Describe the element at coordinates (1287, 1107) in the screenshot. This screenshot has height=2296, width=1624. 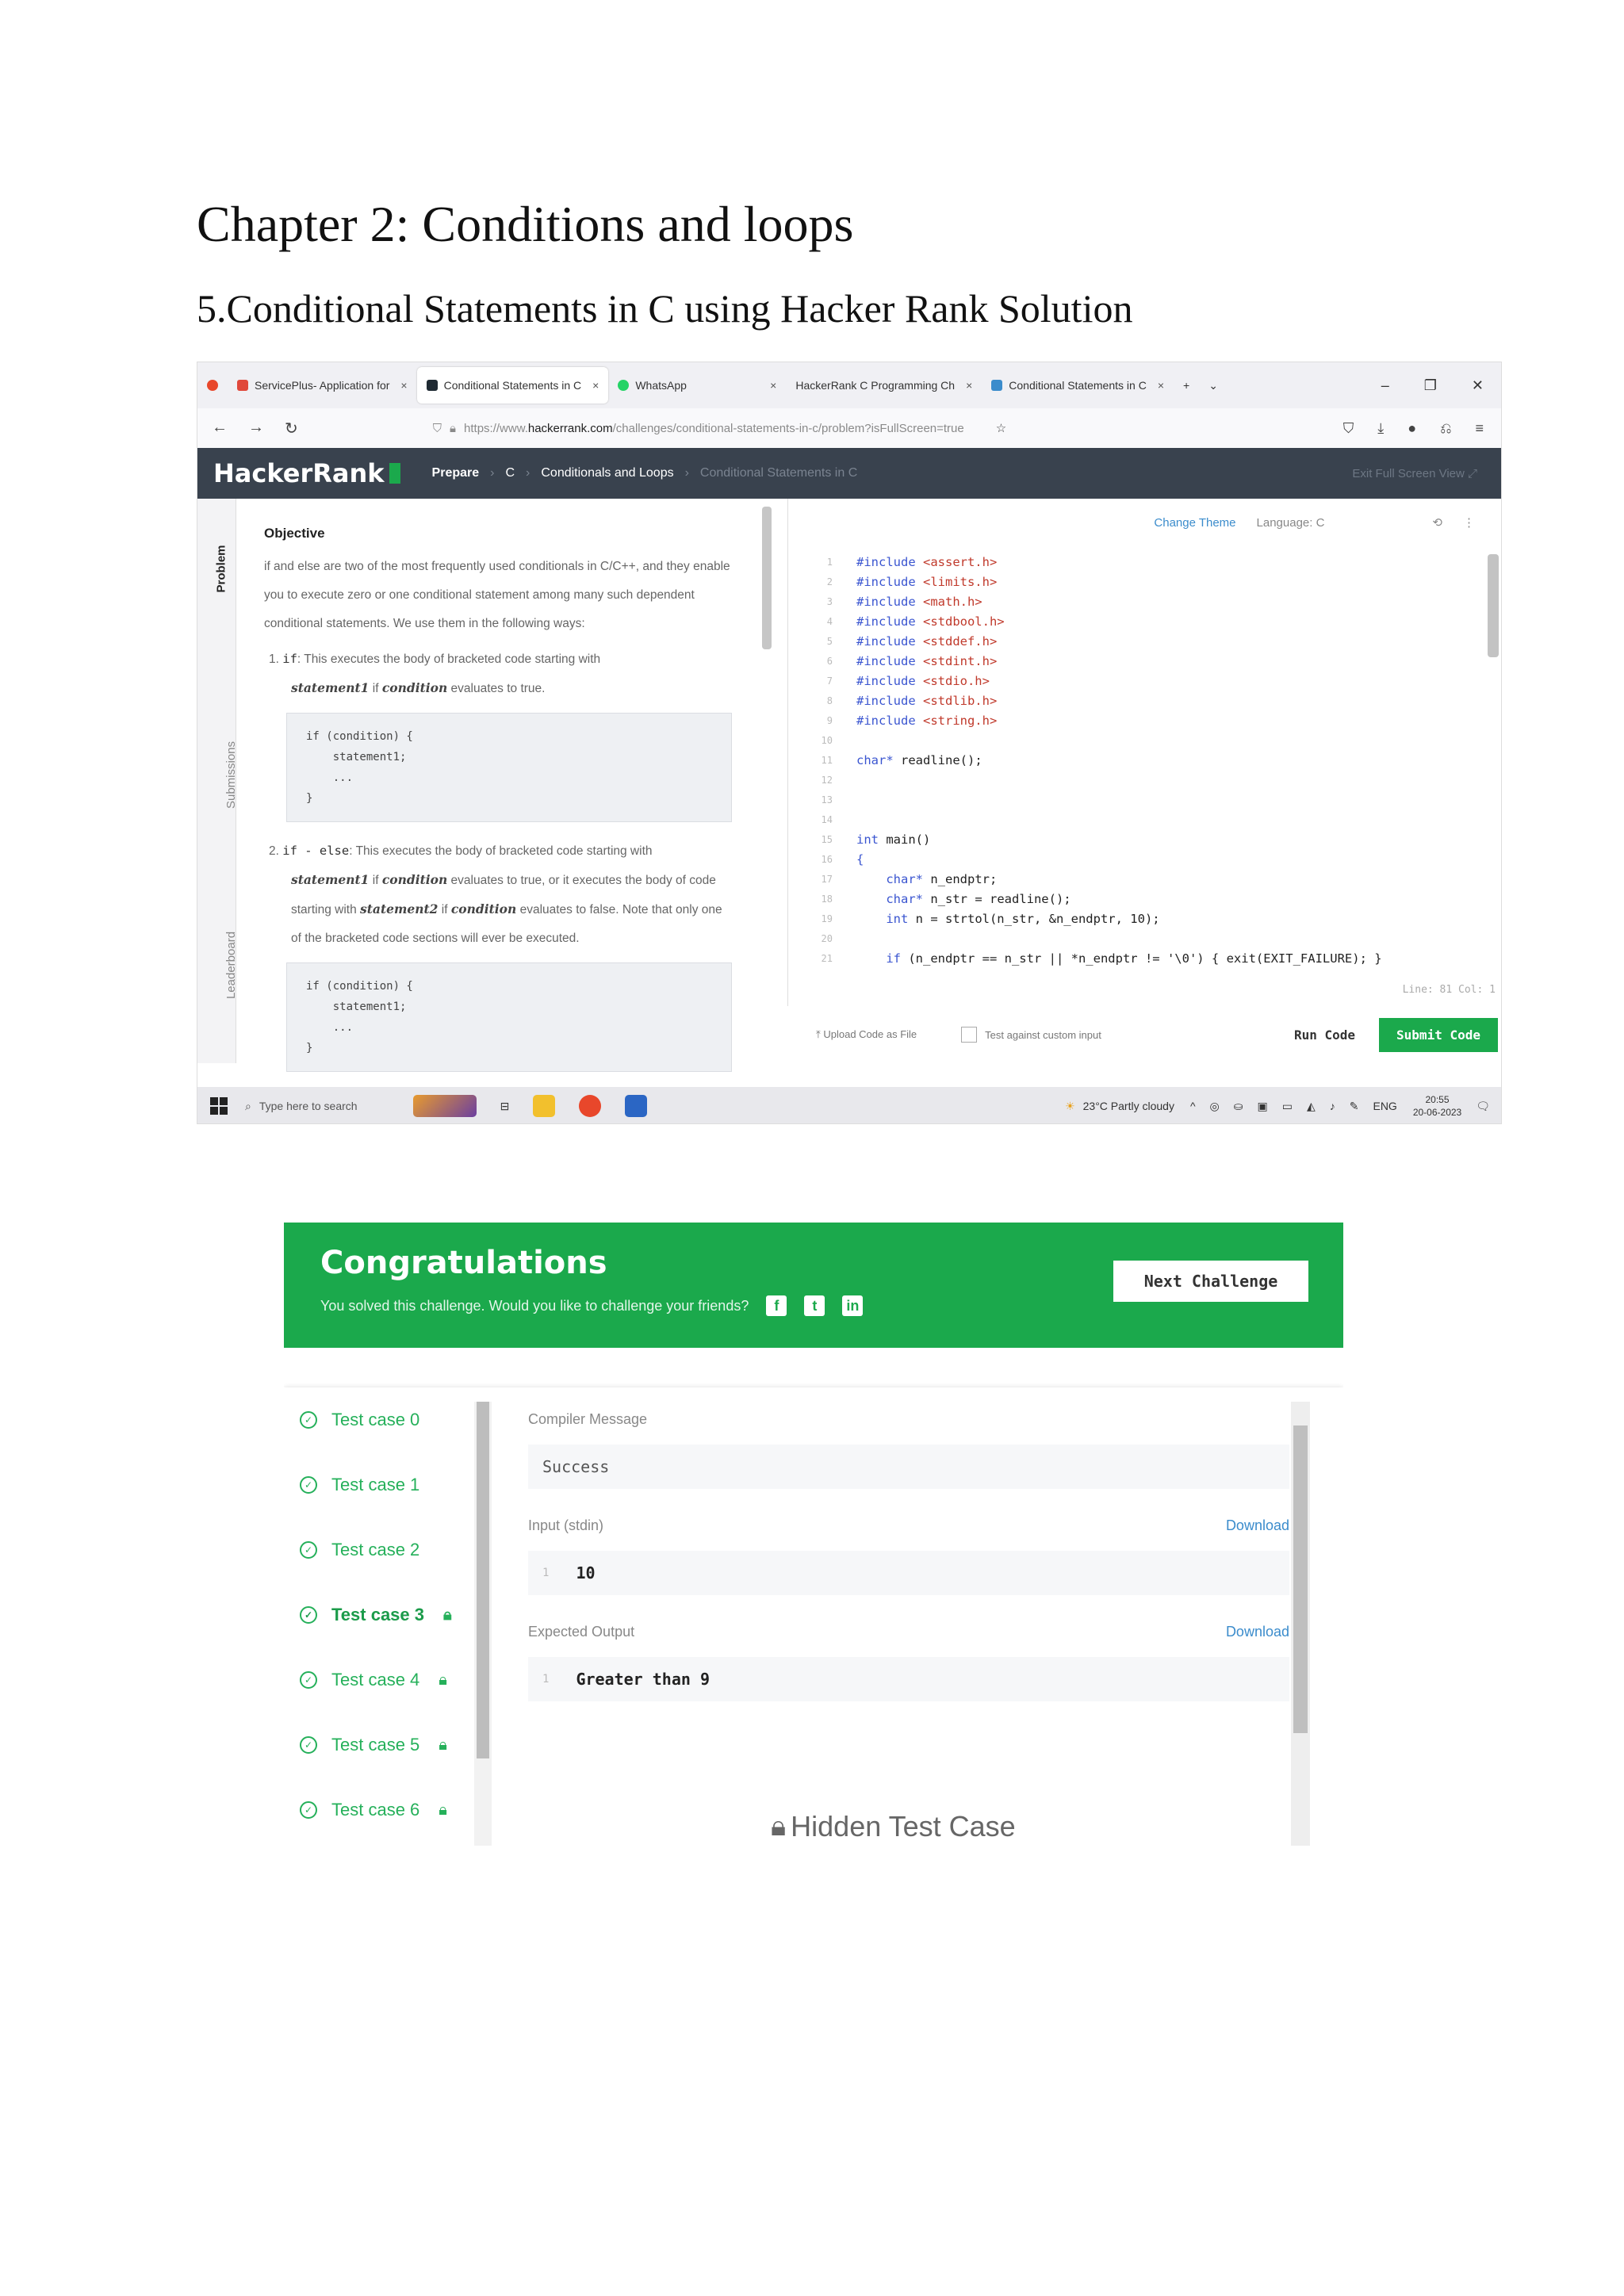
I see `battery-icon: ▭` at that location.